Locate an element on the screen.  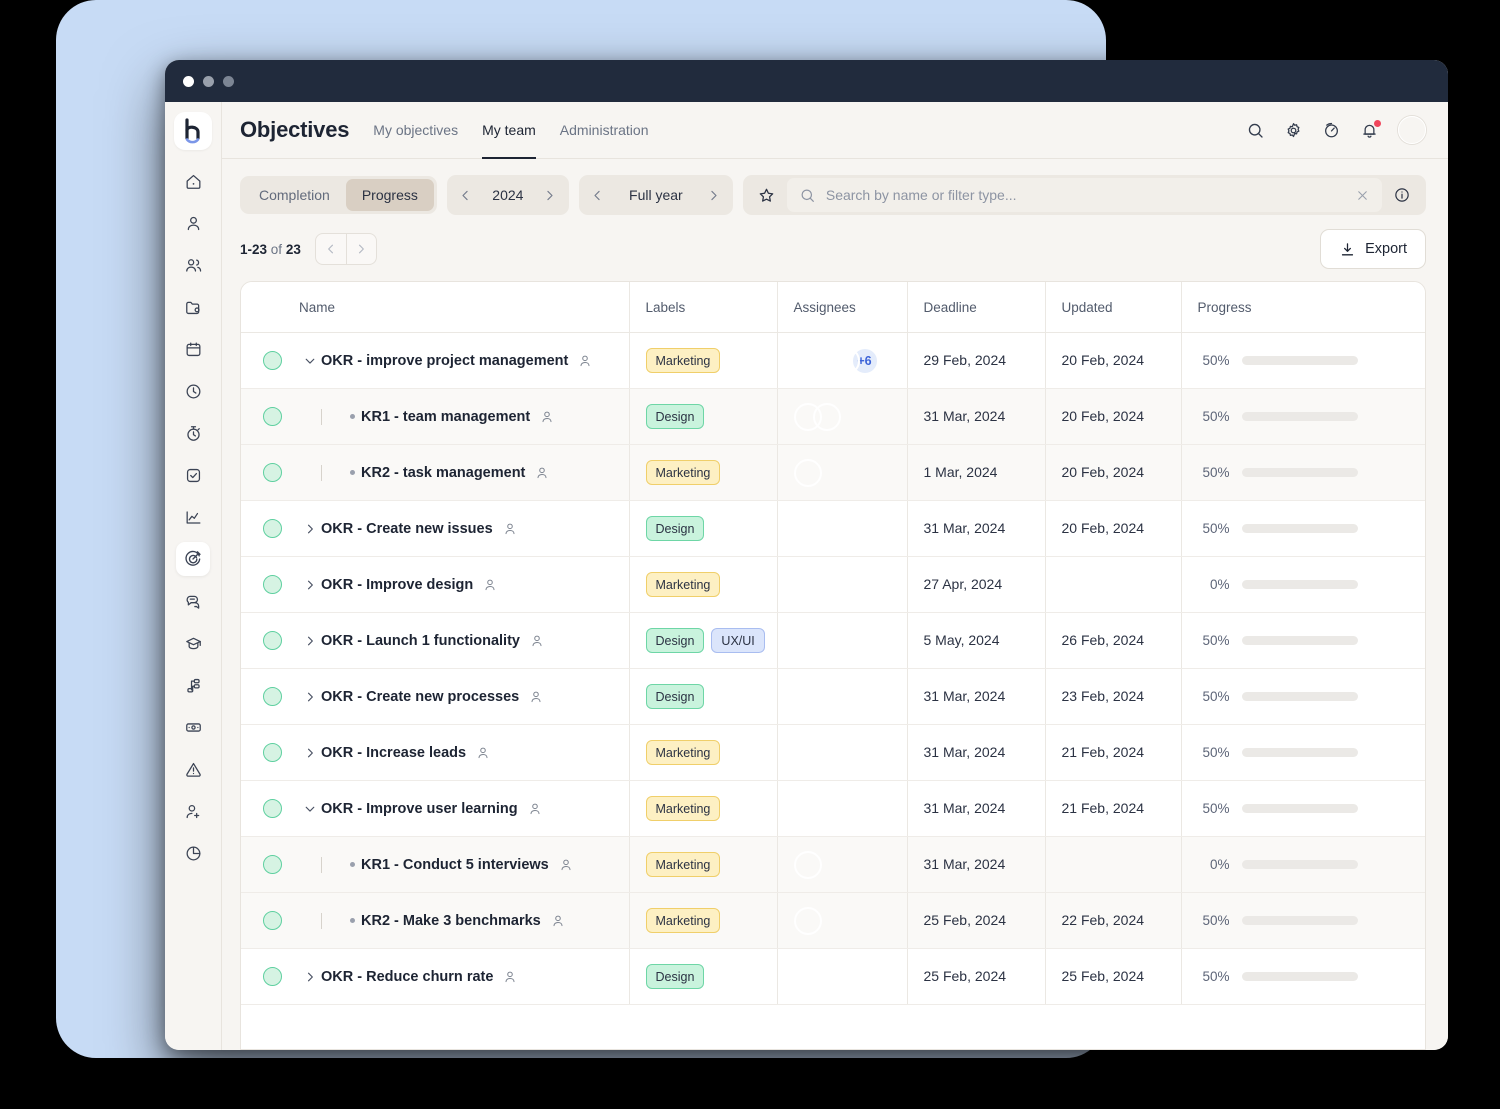
sidebar-item-alerts is located at coordinates (193, 769).